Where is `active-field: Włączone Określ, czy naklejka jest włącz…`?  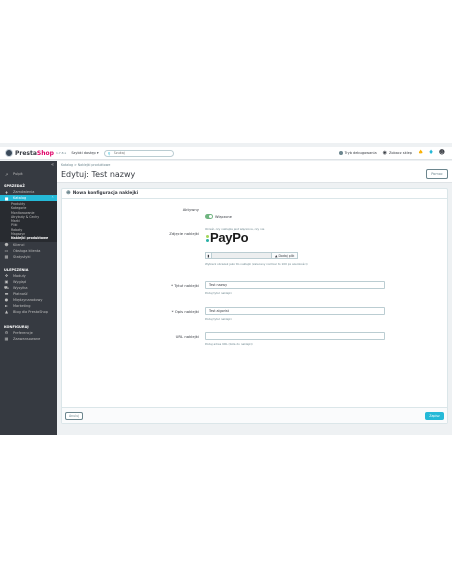 active-field: Włączone Określ, czy naklejka jest włącz… is located at coordinates (234, 218).